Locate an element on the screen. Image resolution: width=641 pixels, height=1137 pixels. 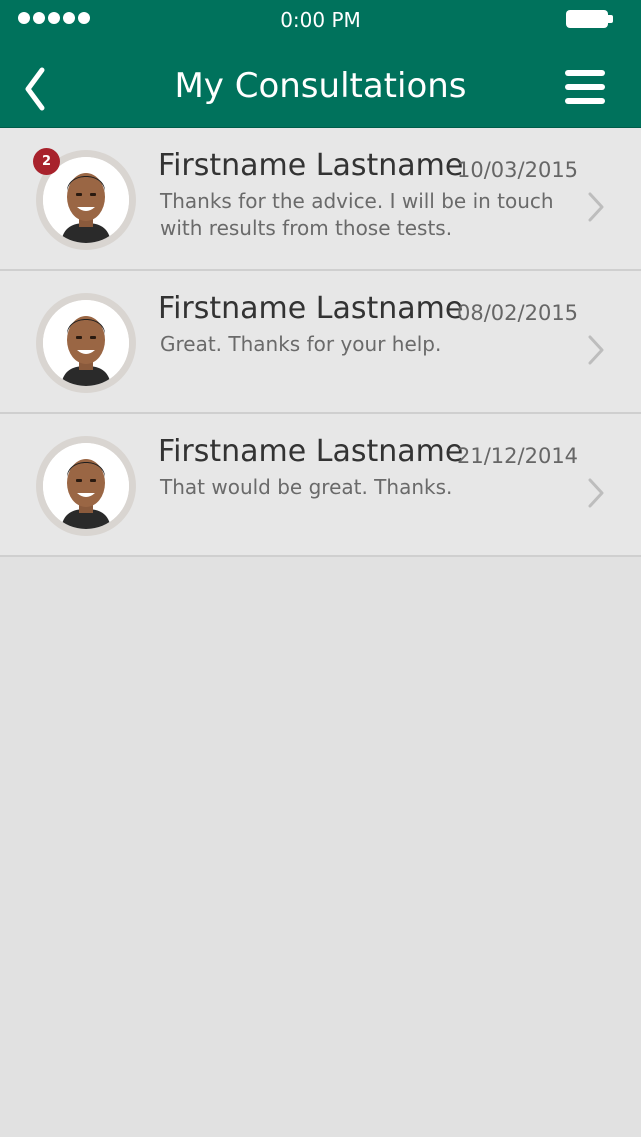
message-preview: That would be great. Thanks. is located at coordinates (306, 487).